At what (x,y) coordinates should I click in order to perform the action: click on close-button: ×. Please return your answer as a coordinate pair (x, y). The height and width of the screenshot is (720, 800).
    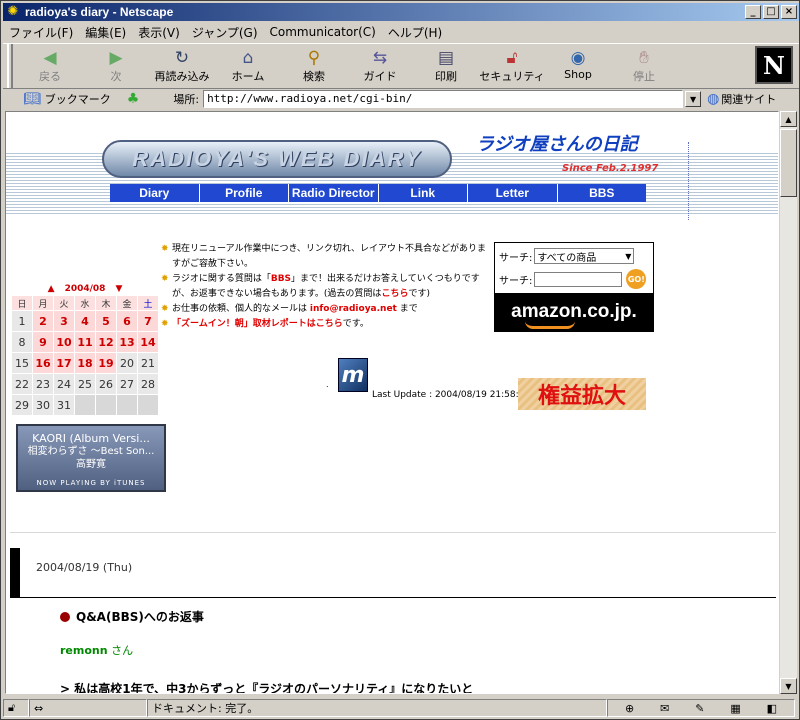
    Looking at the image, I should click on (789, 12).